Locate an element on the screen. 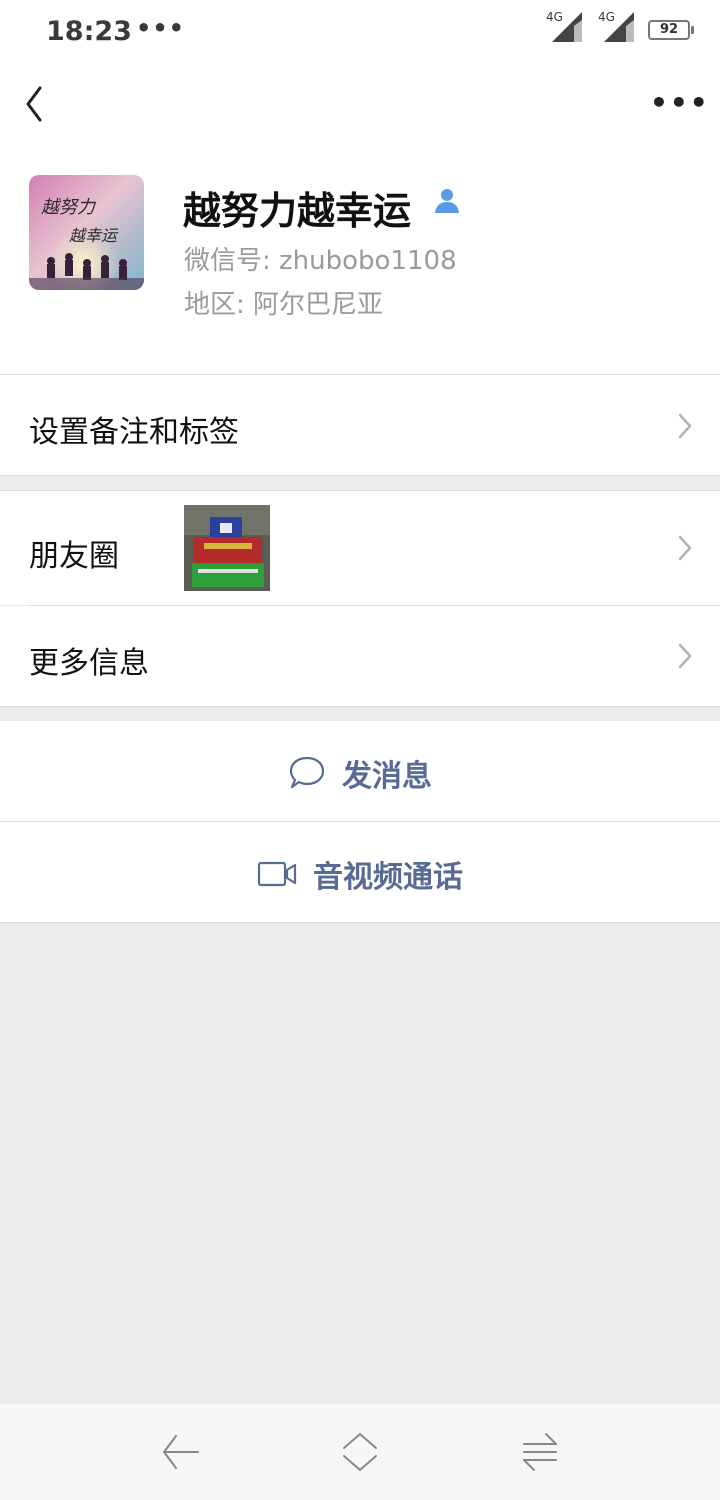  row-remark-tags: 设置备注和标签 is located at coordinates (360, 425).